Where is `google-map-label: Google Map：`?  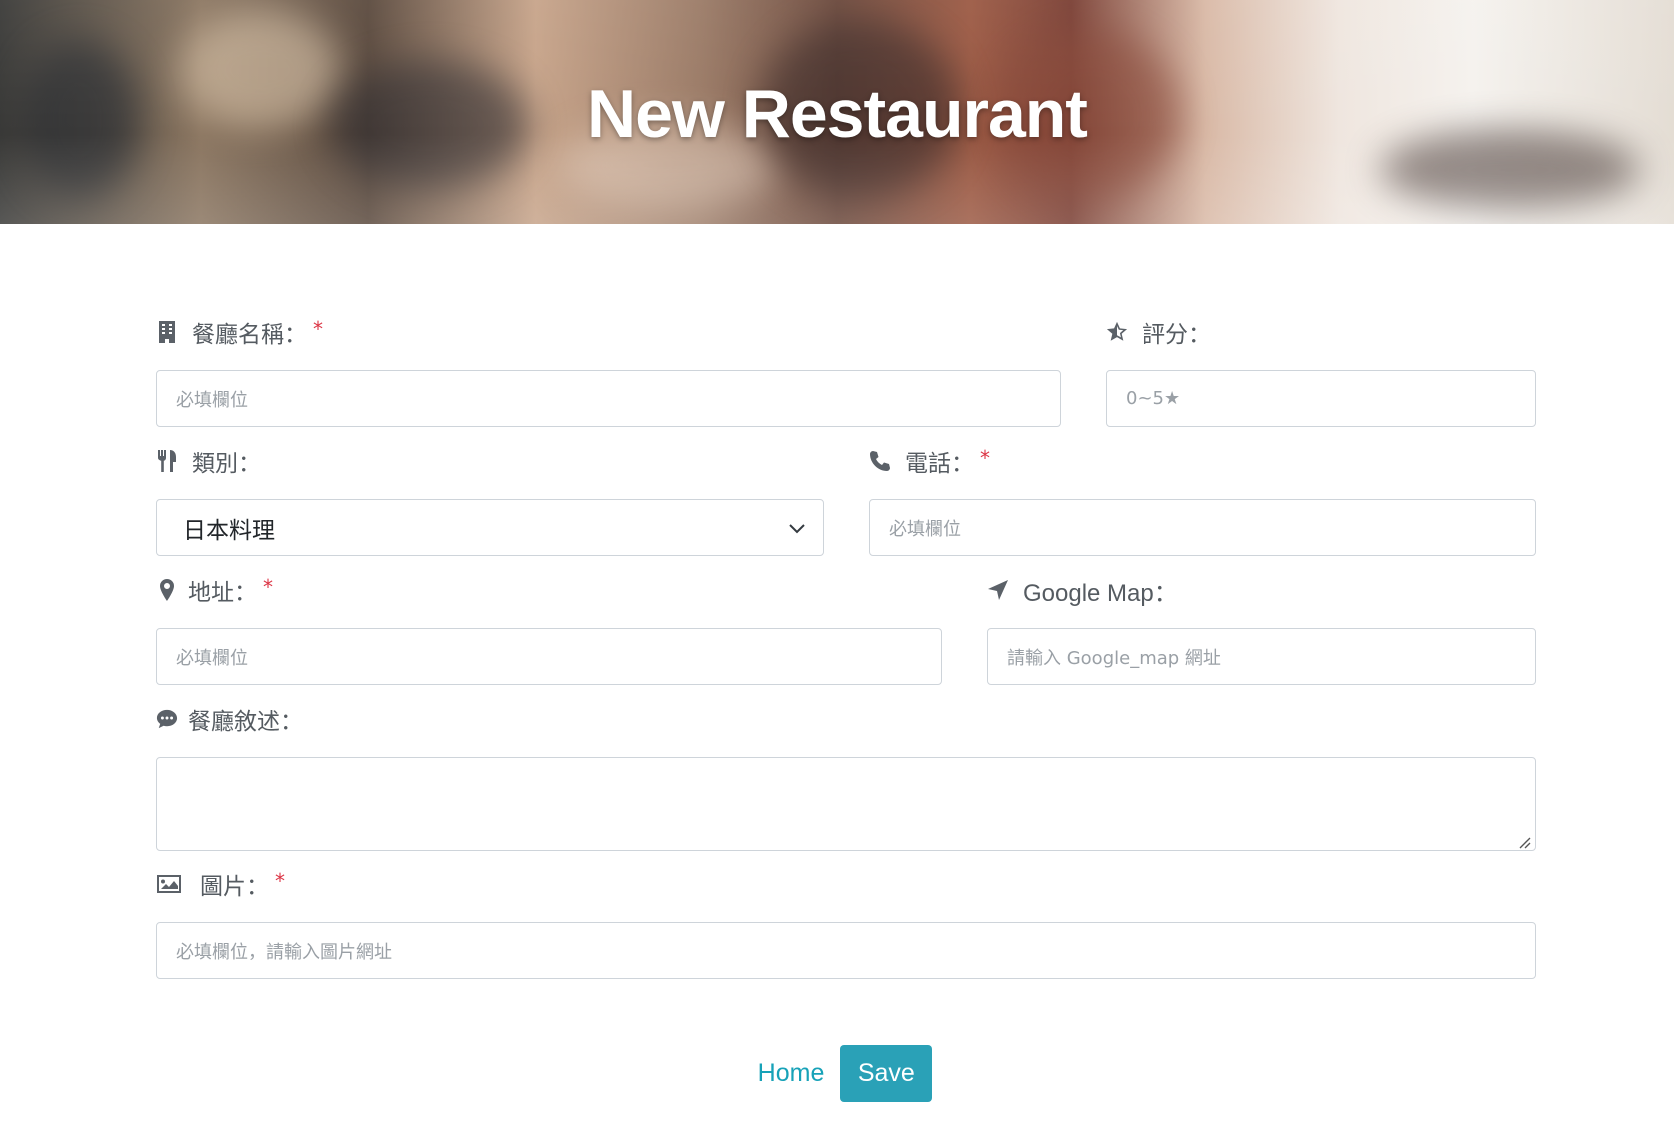 google-map-label: Google Map： is located at coordinates (1100, 593).